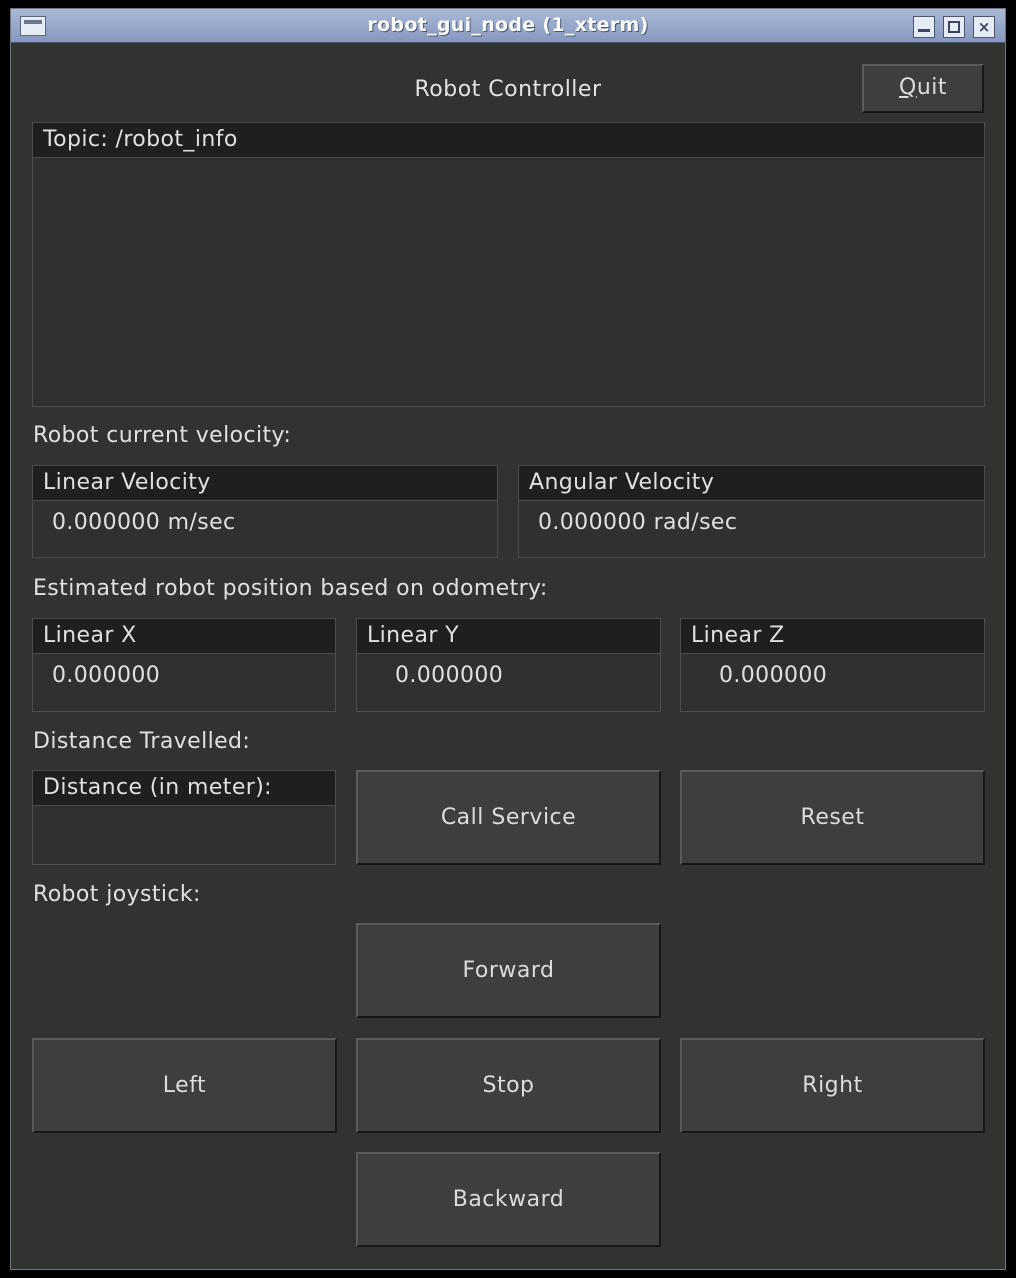 The height and width of the screenshot is (1278, 1016). What do you see at coordinates (184, 636) in the screenshot?
I see `linear-x-header: Linear X` at bounding box center [184, 636].